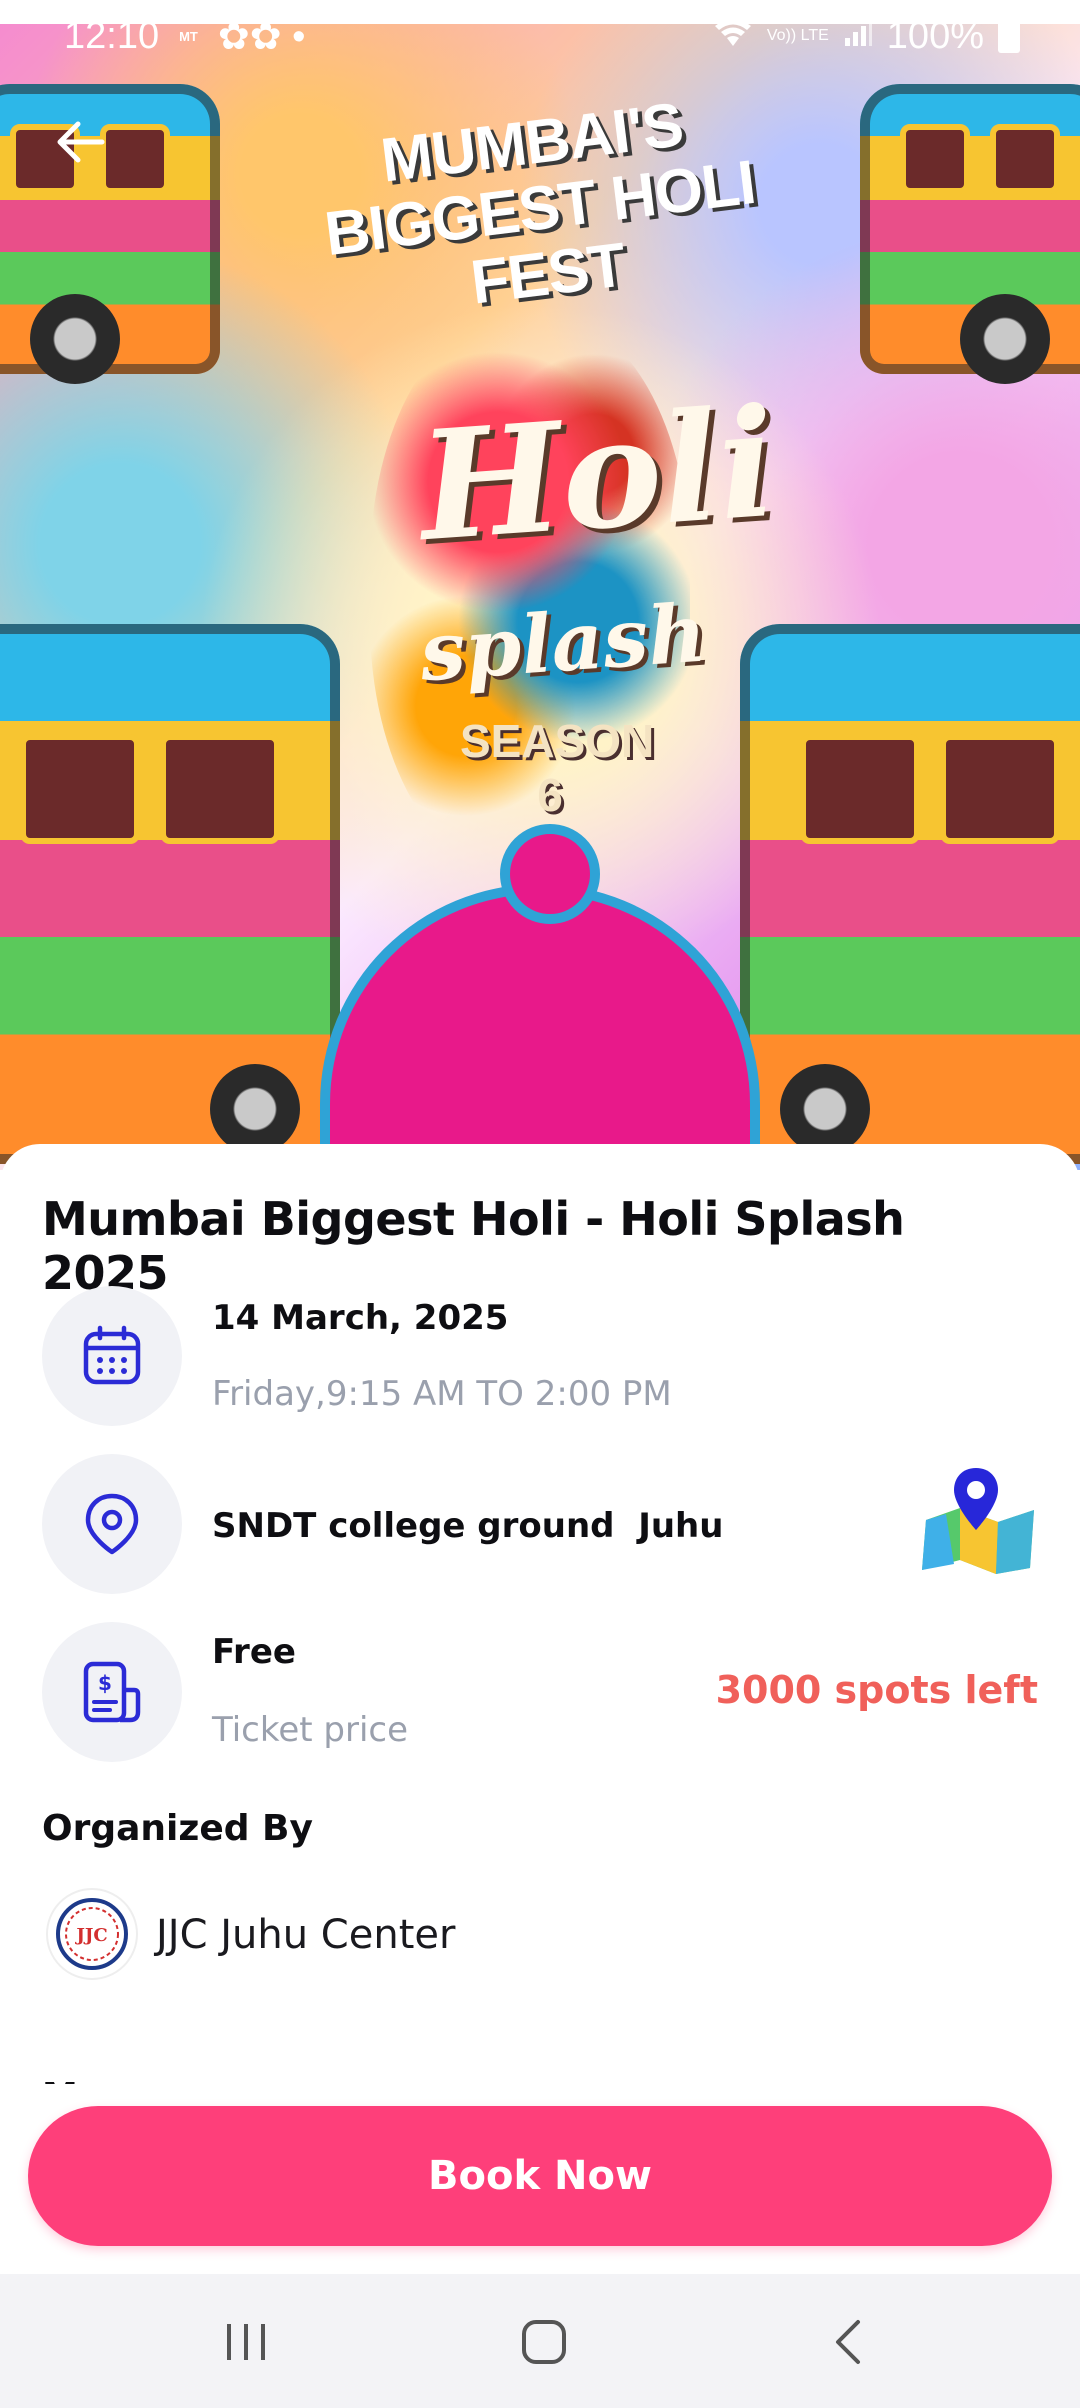 The width and height of the screenshot is (1080, 2408). Describe the element at coordinates (1009, 36) in the screenshot. I see `battery-icon` at that location.